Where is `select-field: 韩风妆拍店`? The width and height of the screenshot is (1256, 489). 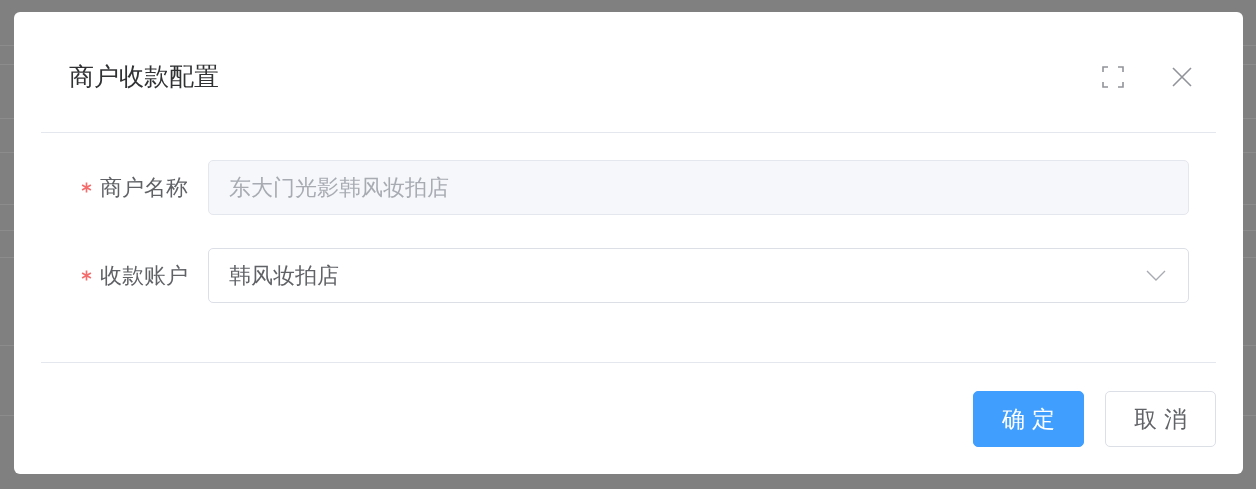
select-field: 韩风妆拍店 is located at coordinates (698, 275).